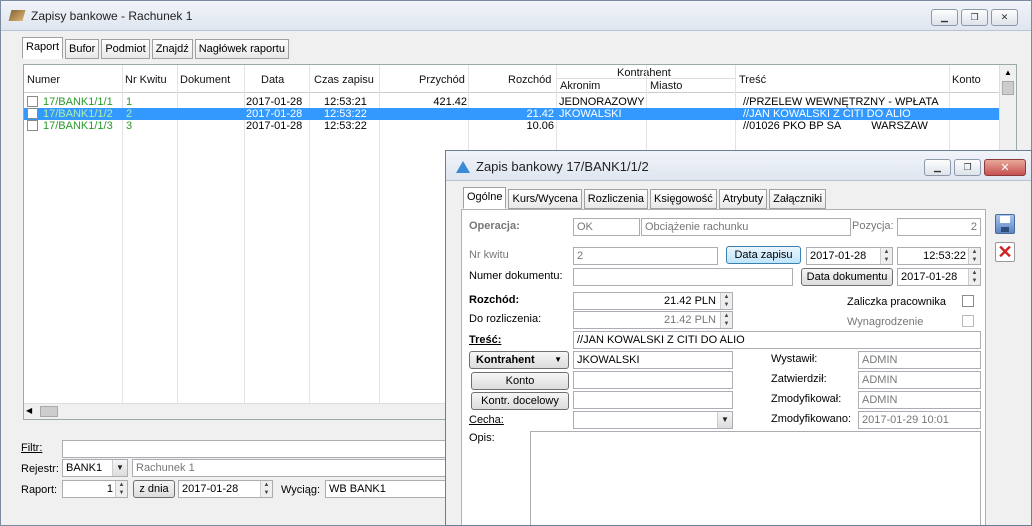  Describe the element at coordinates (897, 302) in the screenshot. I see `zaliczka-label: Zaliczka pracownika` at that location.